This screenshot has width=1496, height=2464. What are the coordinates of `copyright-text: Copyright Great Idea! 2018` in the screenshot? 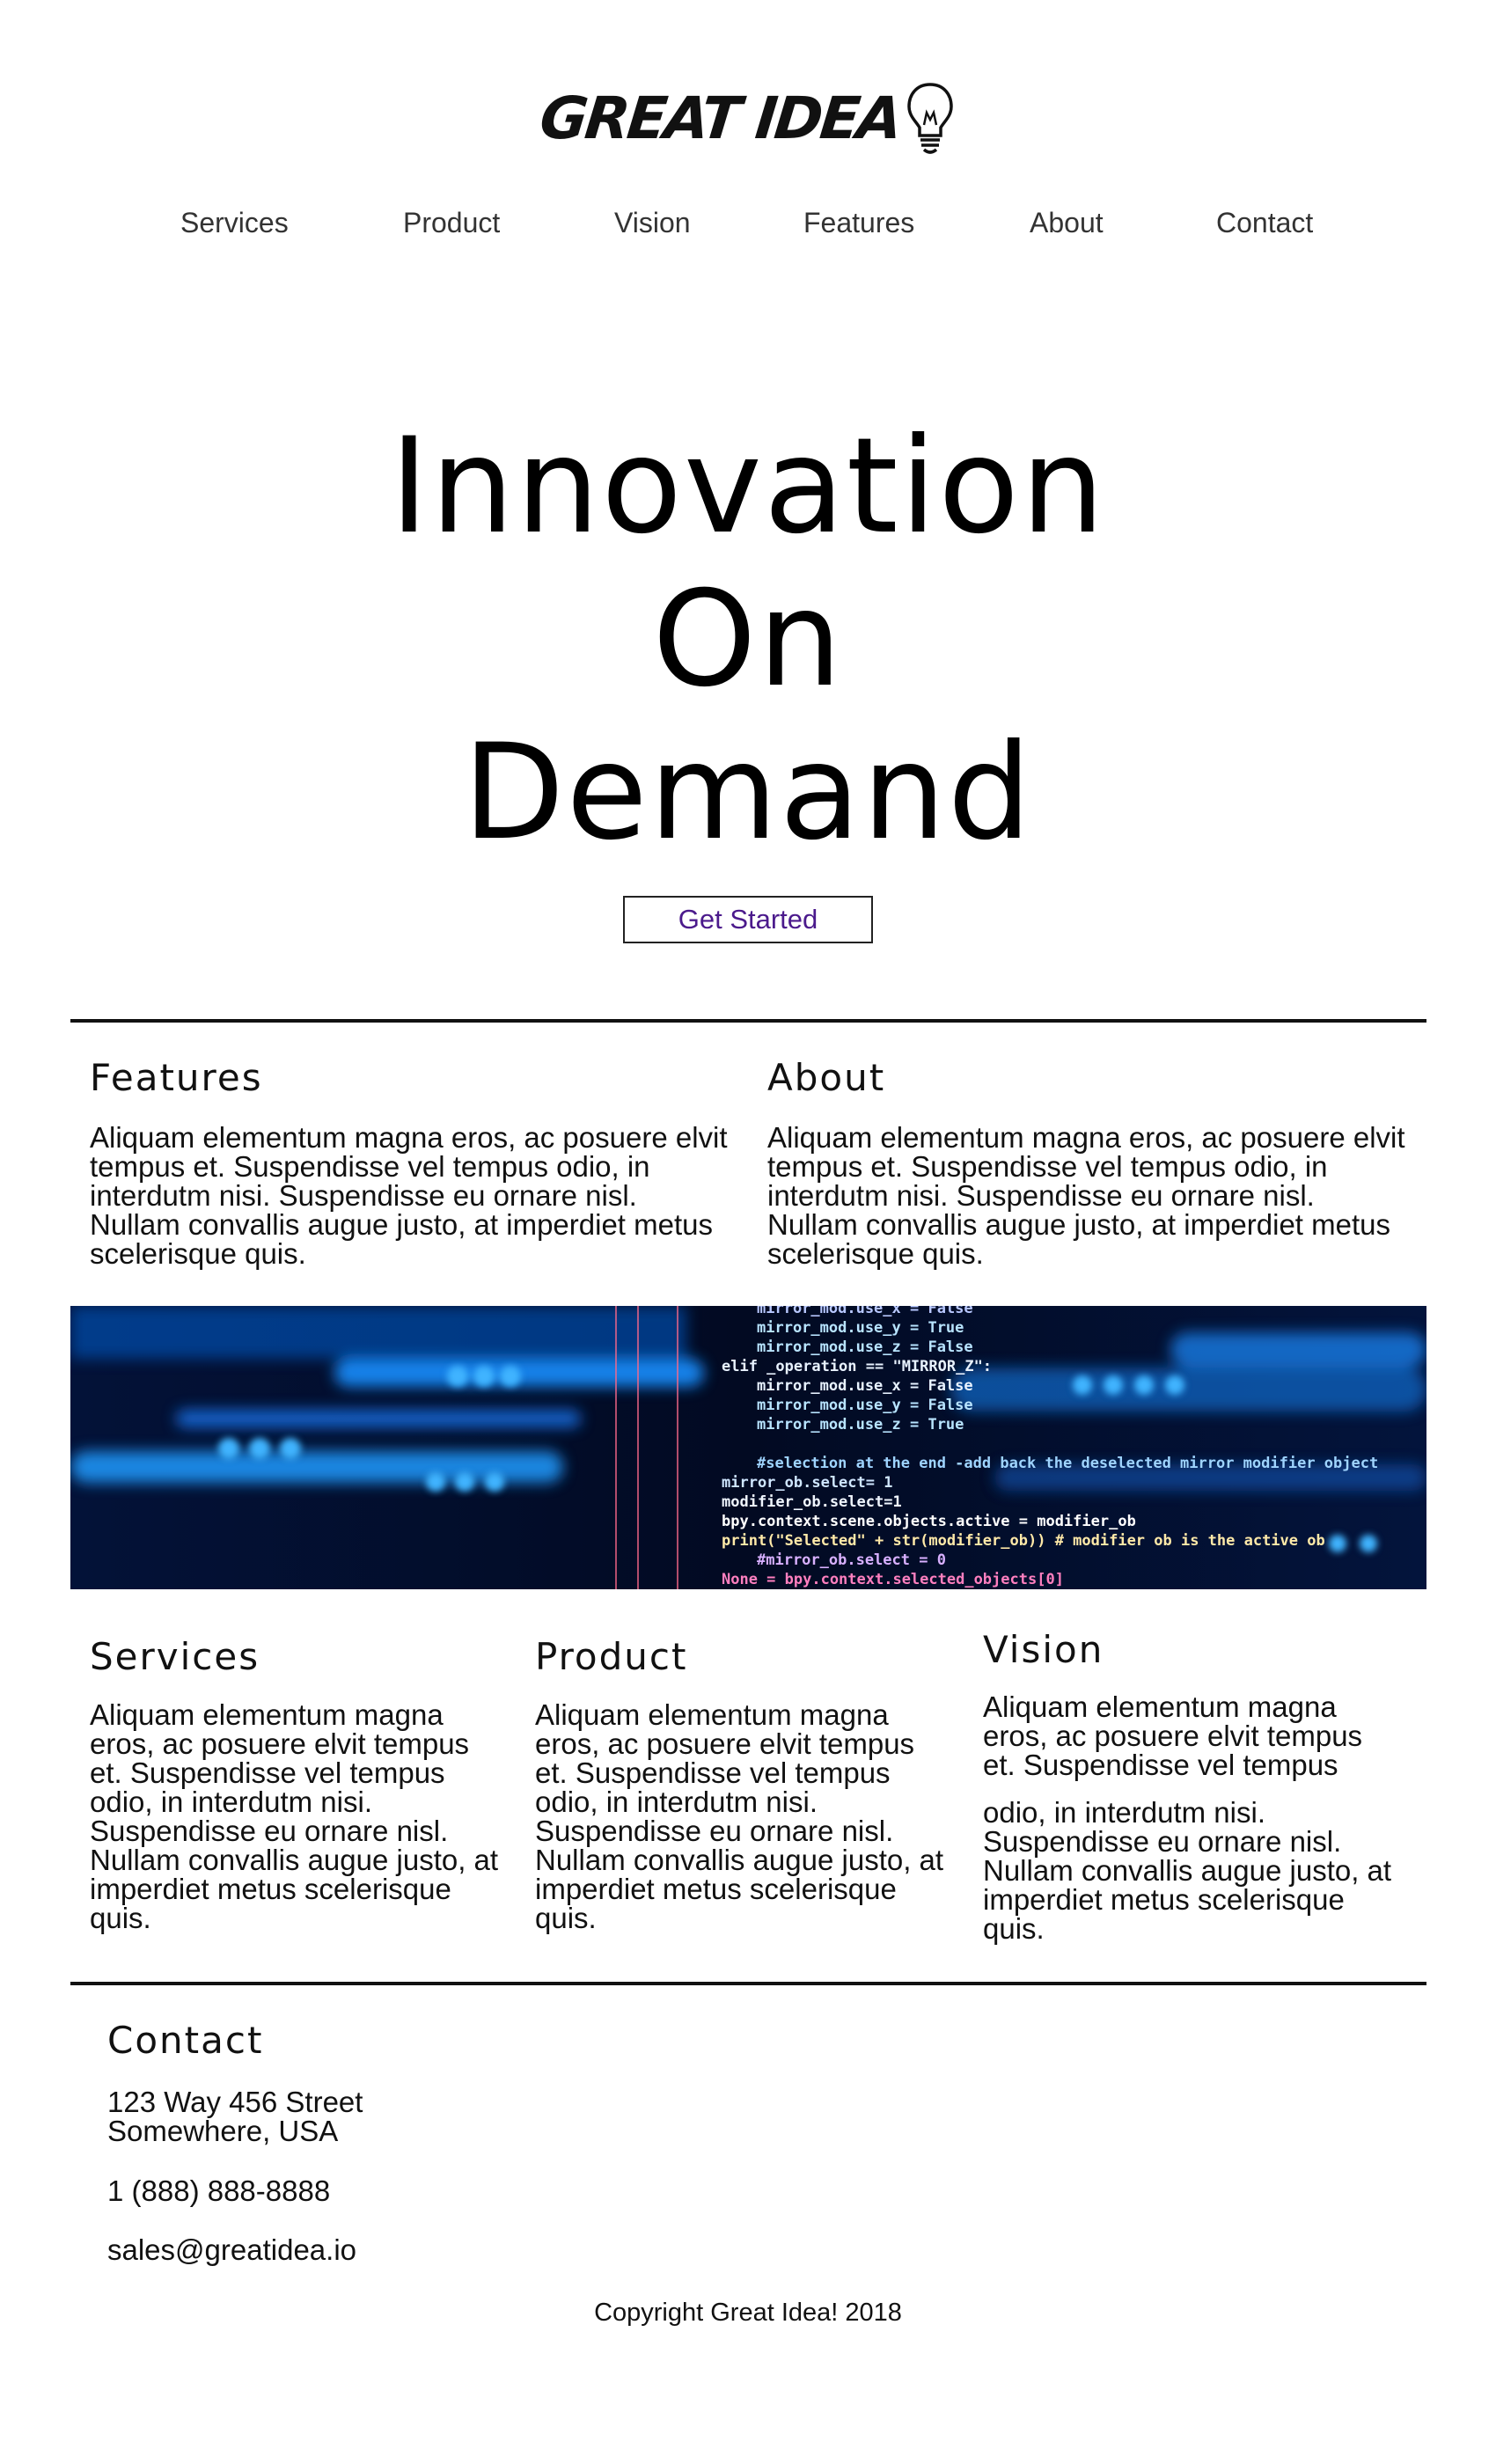 It's located at (748, 2313).